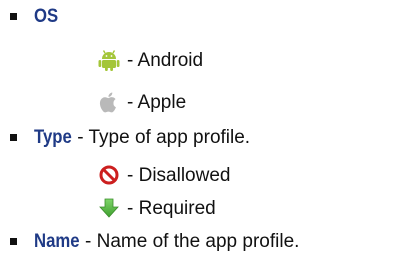 The image size is (414, 262). What do you see at coordinates (179, 175) in the screenshot?
I see `type-disallowed-label: - Disallowed` at bounding box center [179, 175].